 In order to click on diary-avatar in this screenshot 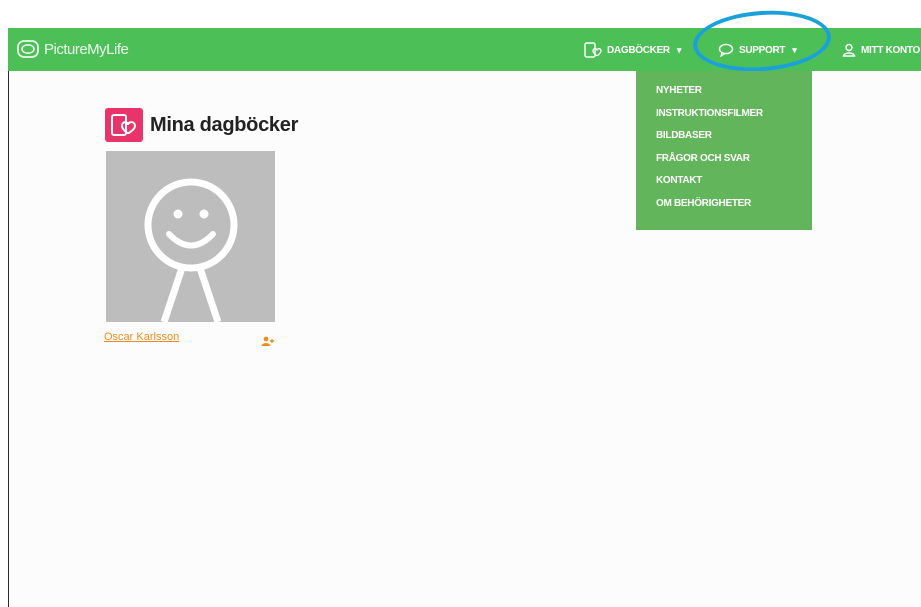, I will do `click(190, 237)`.